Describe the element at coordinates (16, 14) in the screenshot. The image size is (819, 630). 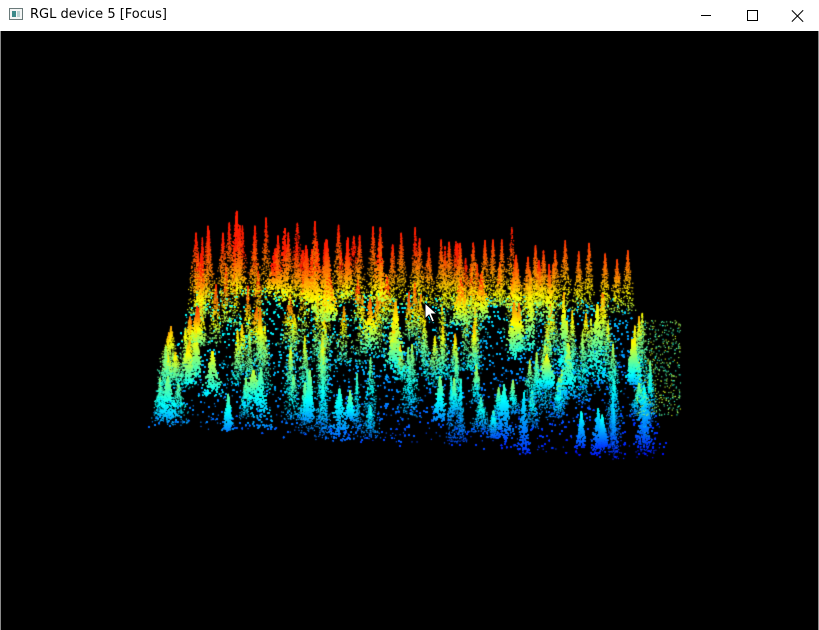
I see `rgl-window-icon` at that location.